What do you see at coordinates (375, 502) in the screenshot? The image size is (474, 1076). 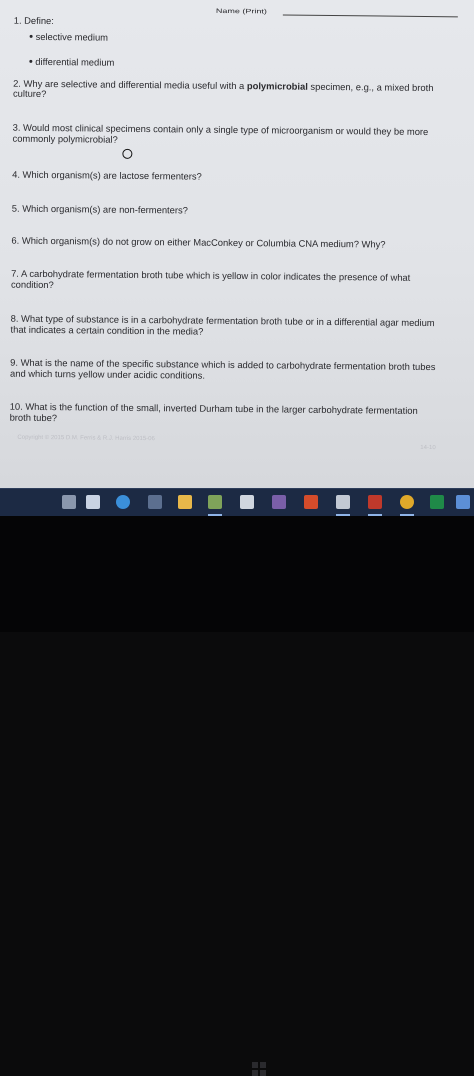 I see `shield-icon` at bounding box center [375, 502].